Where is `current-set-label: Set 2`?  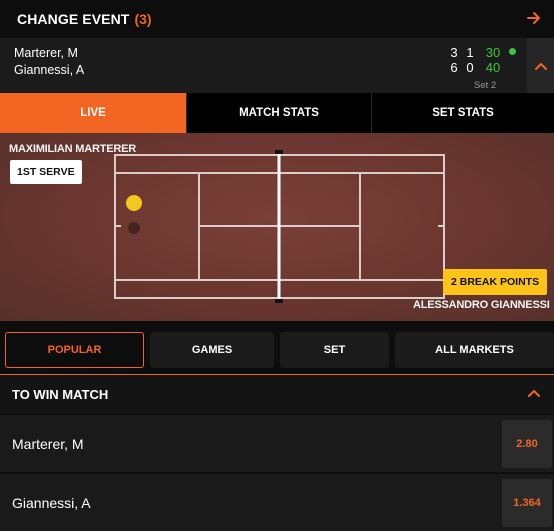 current-set-label: Set 2 is located at coordinates (485, 85).